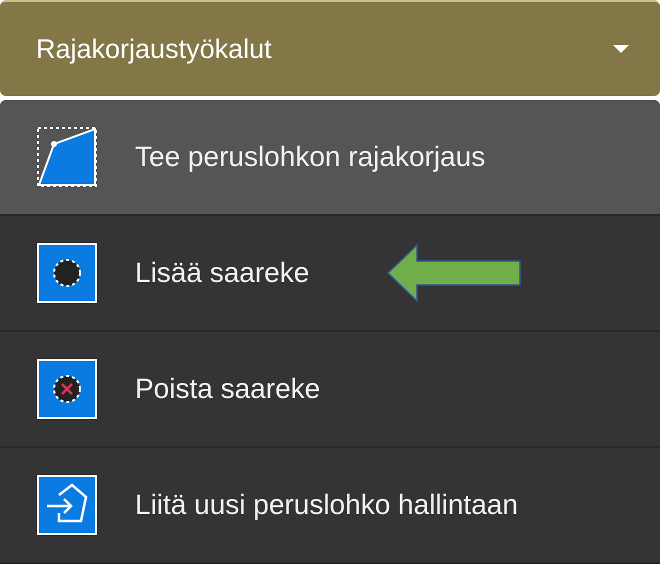 The image size is (660, 566). I want to click on boundary-edit-icon, so click(67, 157).